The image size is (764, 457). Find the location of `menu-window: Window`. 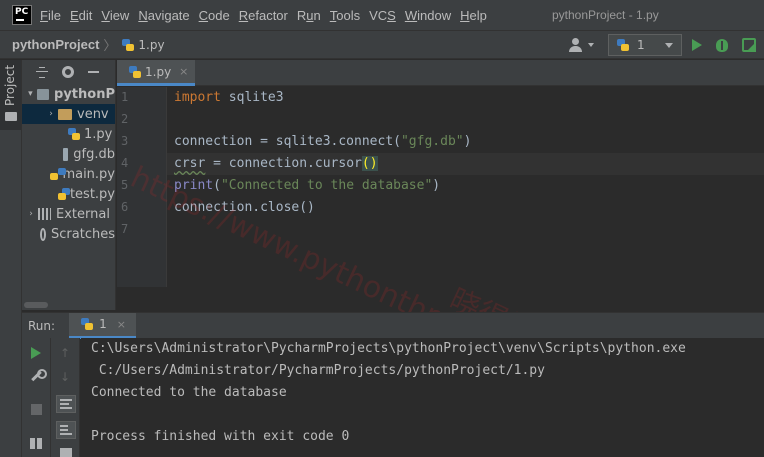

menu-window: Window is located at coordinates (428, 15).